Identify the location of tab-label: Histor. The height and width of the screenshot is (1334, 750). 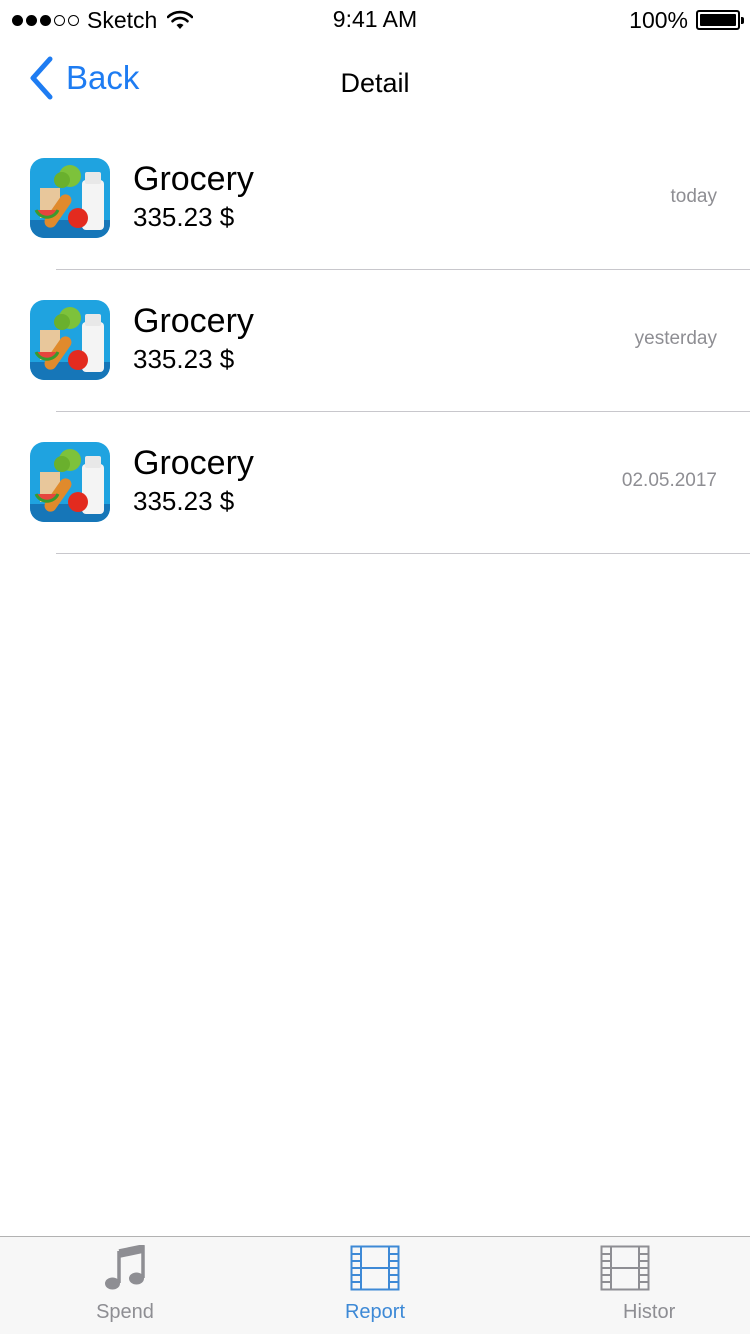
(649, 1312).